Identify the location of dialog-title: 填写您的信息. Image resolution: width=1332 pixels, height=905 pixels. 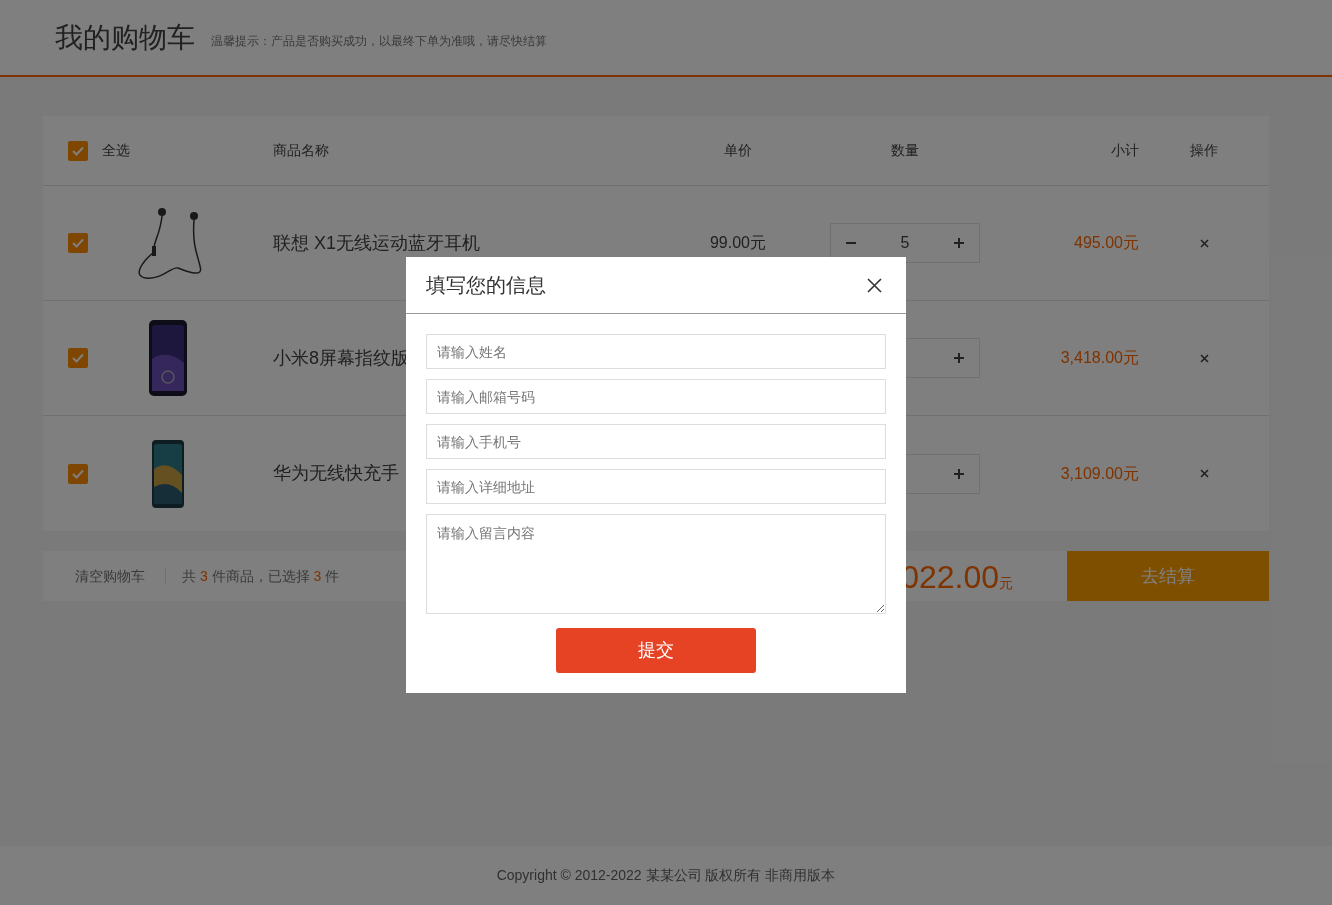
(486, 285).